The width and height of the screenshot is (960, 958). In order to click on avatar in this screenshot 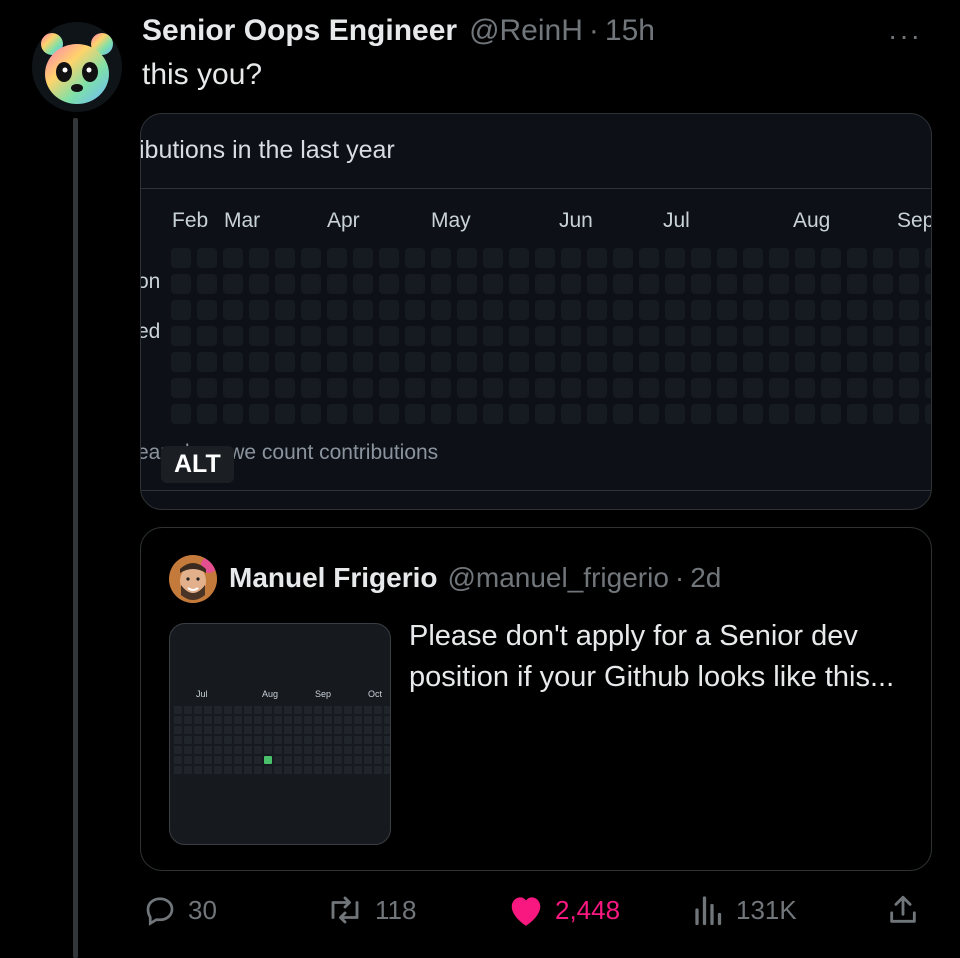, I will do `click(77, 67)`.